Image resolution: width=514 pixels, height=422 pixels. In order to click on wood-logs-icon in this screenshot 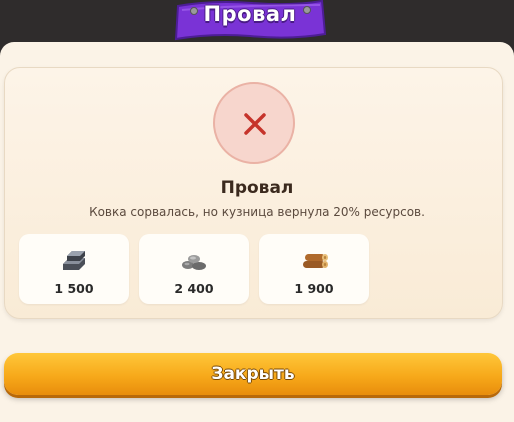, I will do `click(315, 261)`.